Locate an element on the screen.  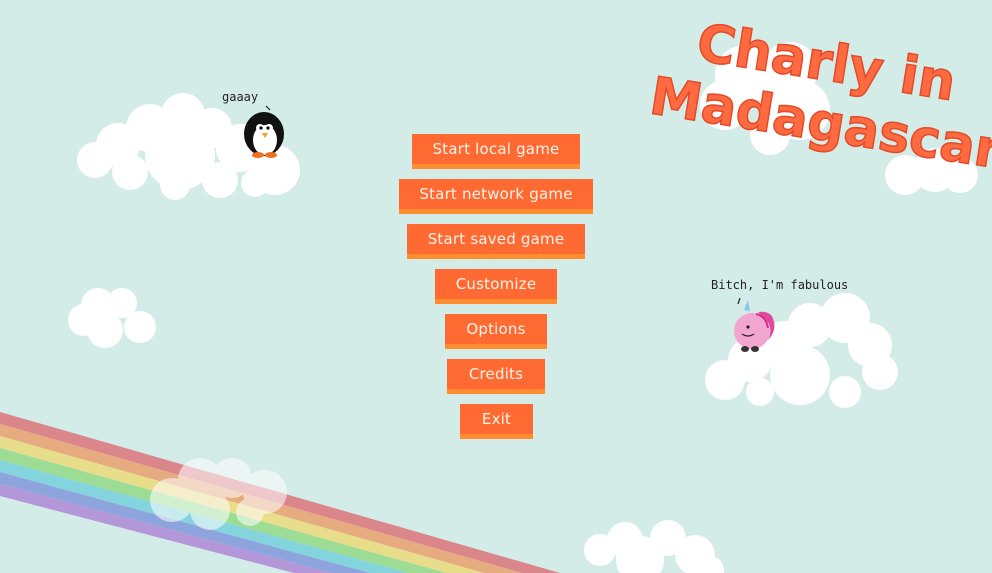
cloud-small-left is located at coordinates (112, 318).